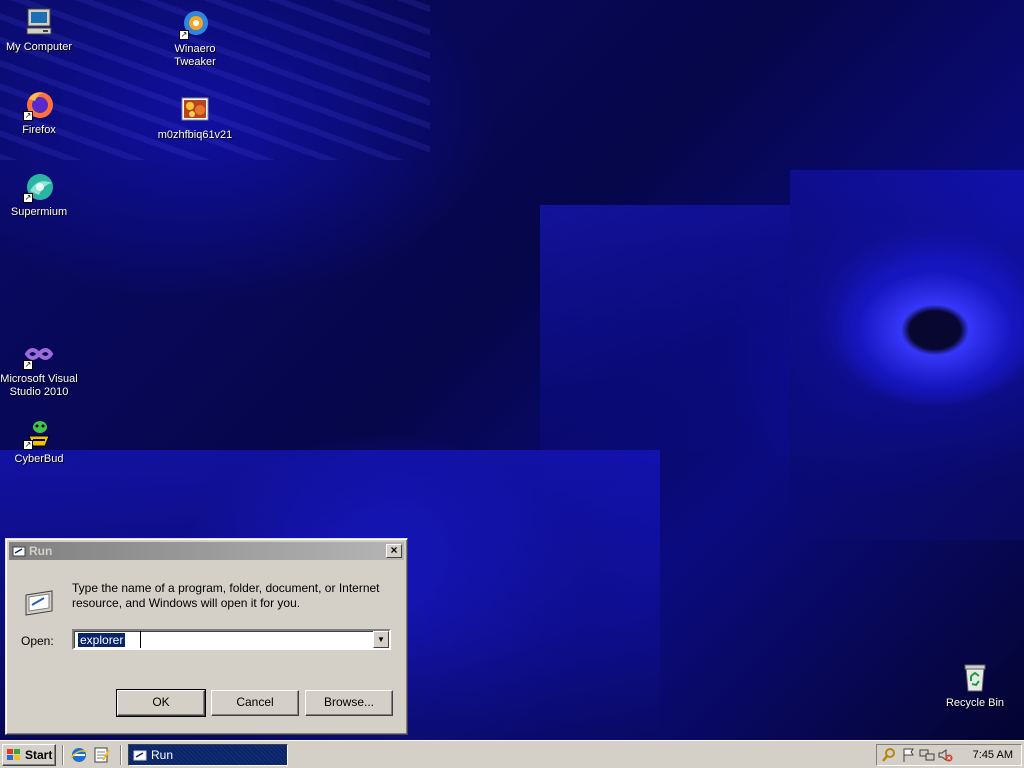 The height and width of the screenshot is (768, 1024). I want to click on supermium-icon: ↗, so click(39, 187).